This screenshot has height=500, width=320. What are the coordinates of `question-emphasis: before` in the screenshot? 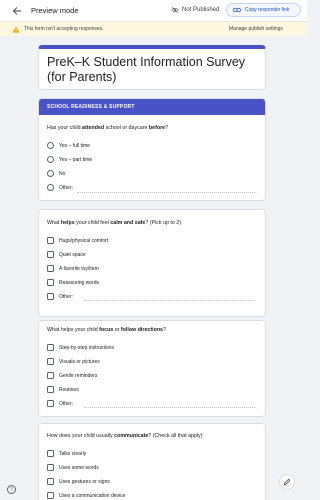 It's located at (157, 128).